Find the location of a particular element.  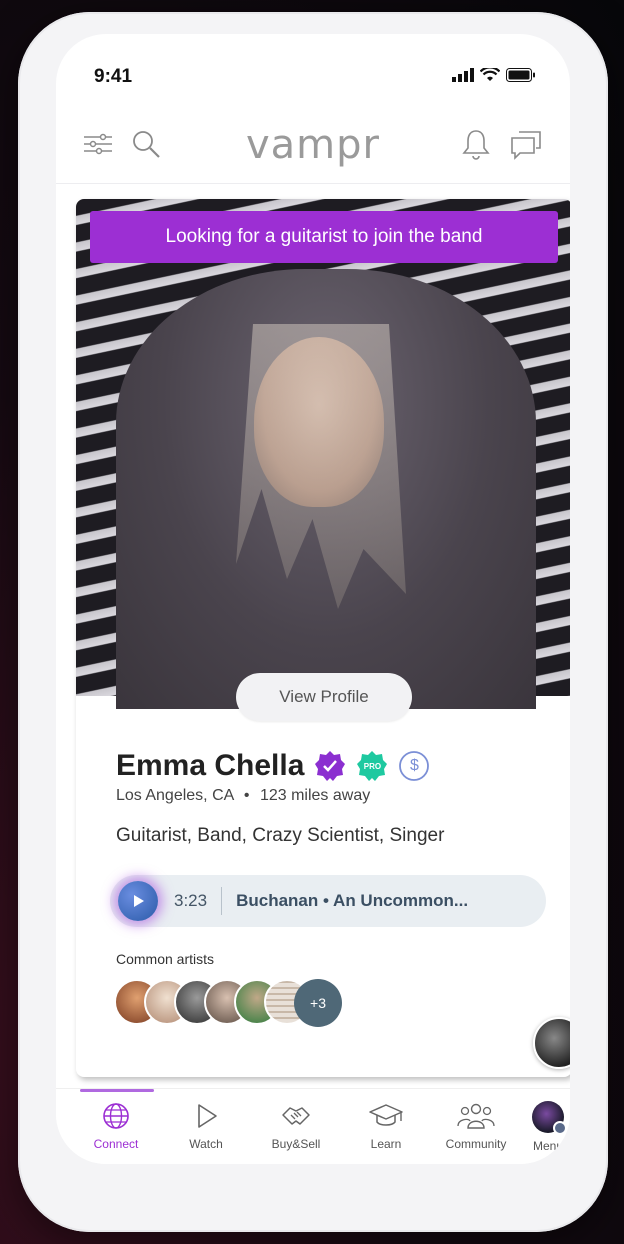

tab-watch: Watch is located at coordinates (206, 1126).